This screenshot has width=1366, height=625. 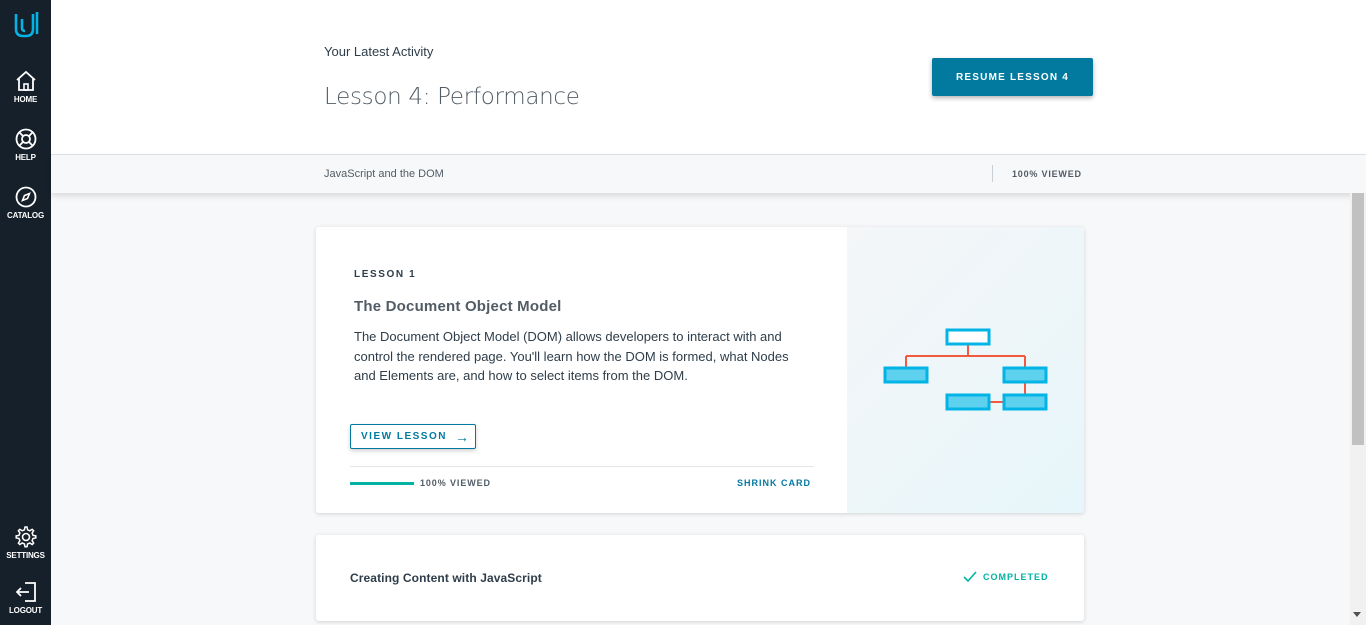 What do you see at coordinates (446, 578) in the screenshot?
I see `lesson-title: Creating Content with JavaScript` at bounding box center [446, 578].